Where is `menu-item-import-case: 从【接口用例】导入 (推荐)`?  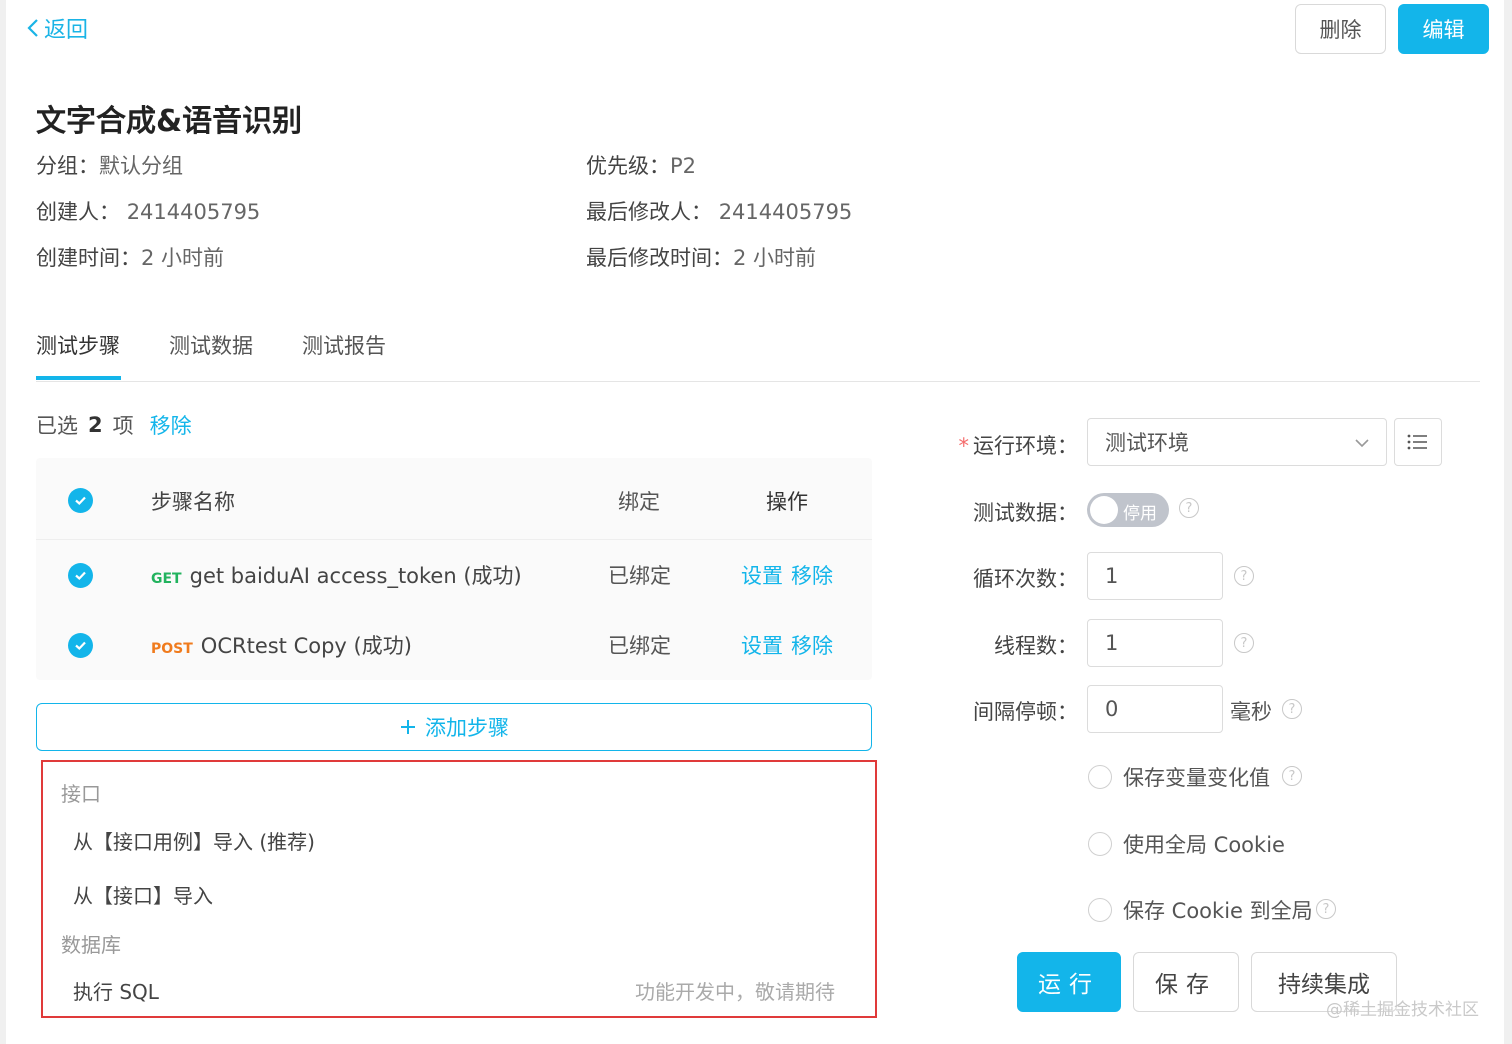
menu-item-import-case: 从【接口用例】导入 (推荐) is located at coordinates (194, 840).